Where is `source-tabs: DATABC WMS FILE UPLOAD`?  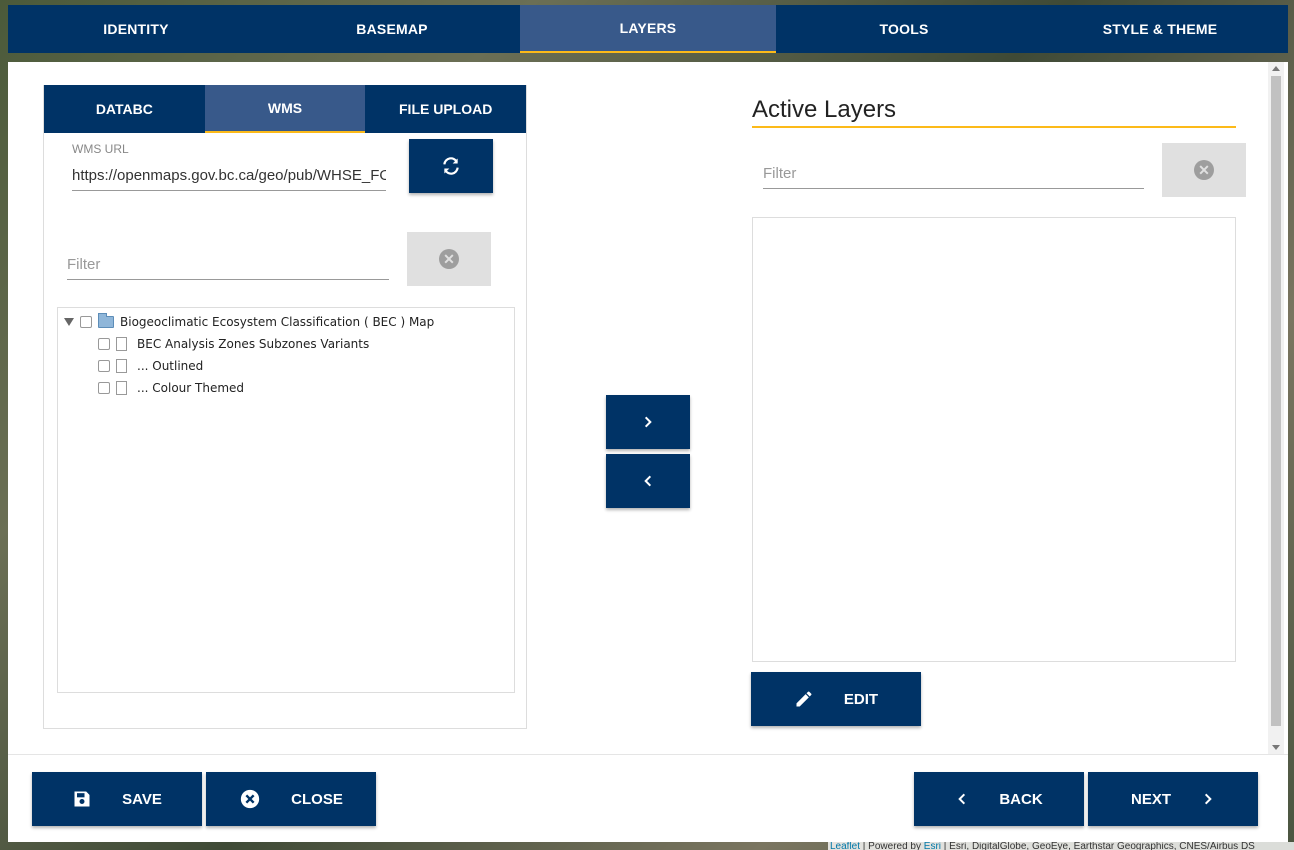
source-tabs: DATABC WMS FILE UPLOAD is located at coordinates (285, 109).